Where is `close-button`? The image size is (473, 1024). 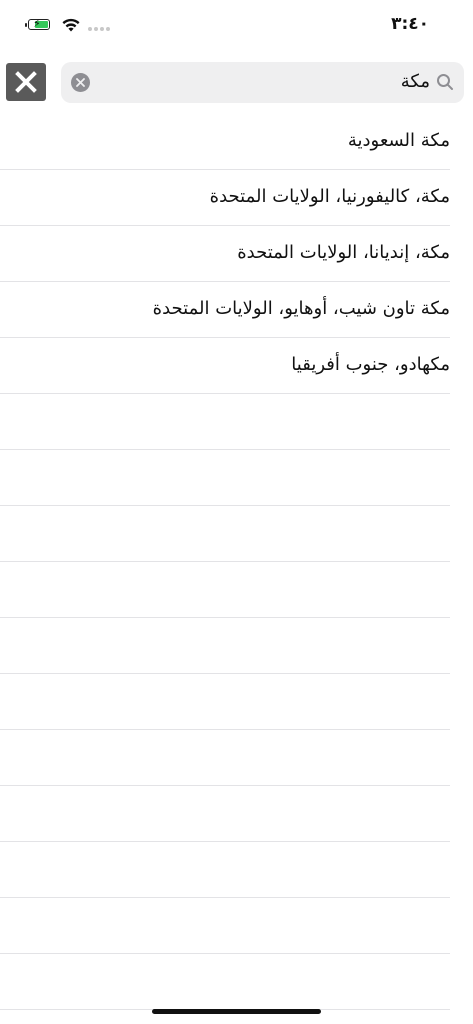 close-button is located at coordinates (26, 82).